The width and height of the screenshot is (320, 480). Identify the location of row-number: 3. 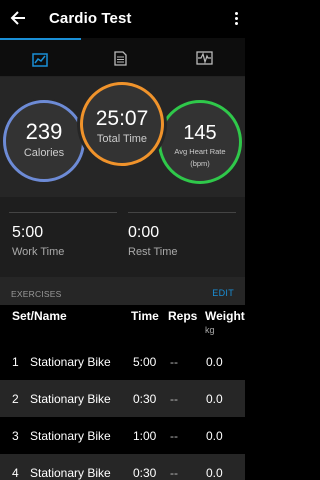
(15, 436).